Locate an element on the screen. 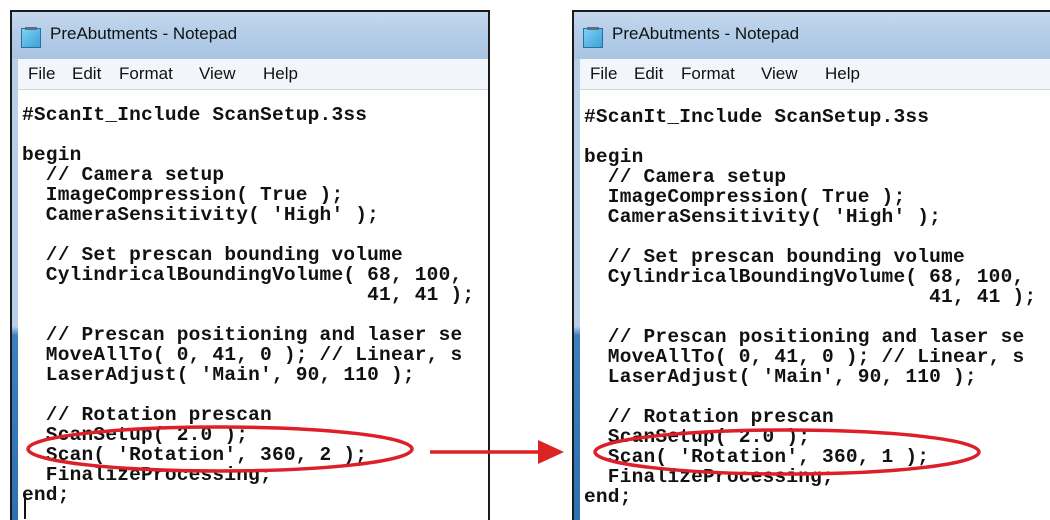  arrow-icon is located at coordinates (497, 452).